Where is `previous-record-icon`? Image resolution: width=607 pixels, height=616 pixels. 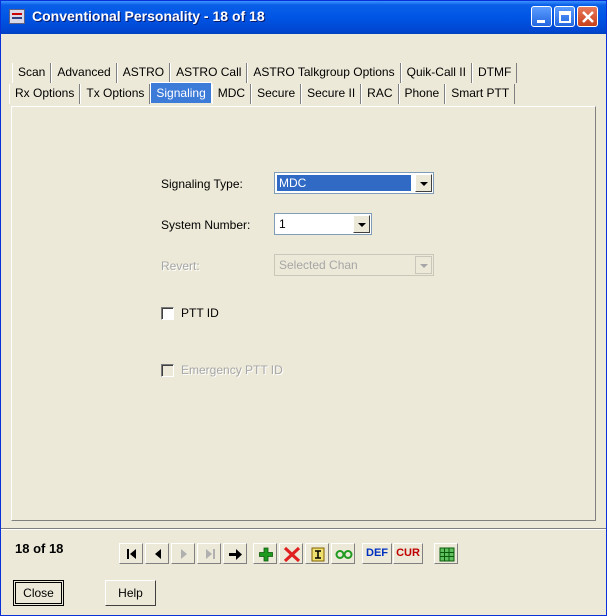
previous-record-icon is located at coordinates (158, 554).